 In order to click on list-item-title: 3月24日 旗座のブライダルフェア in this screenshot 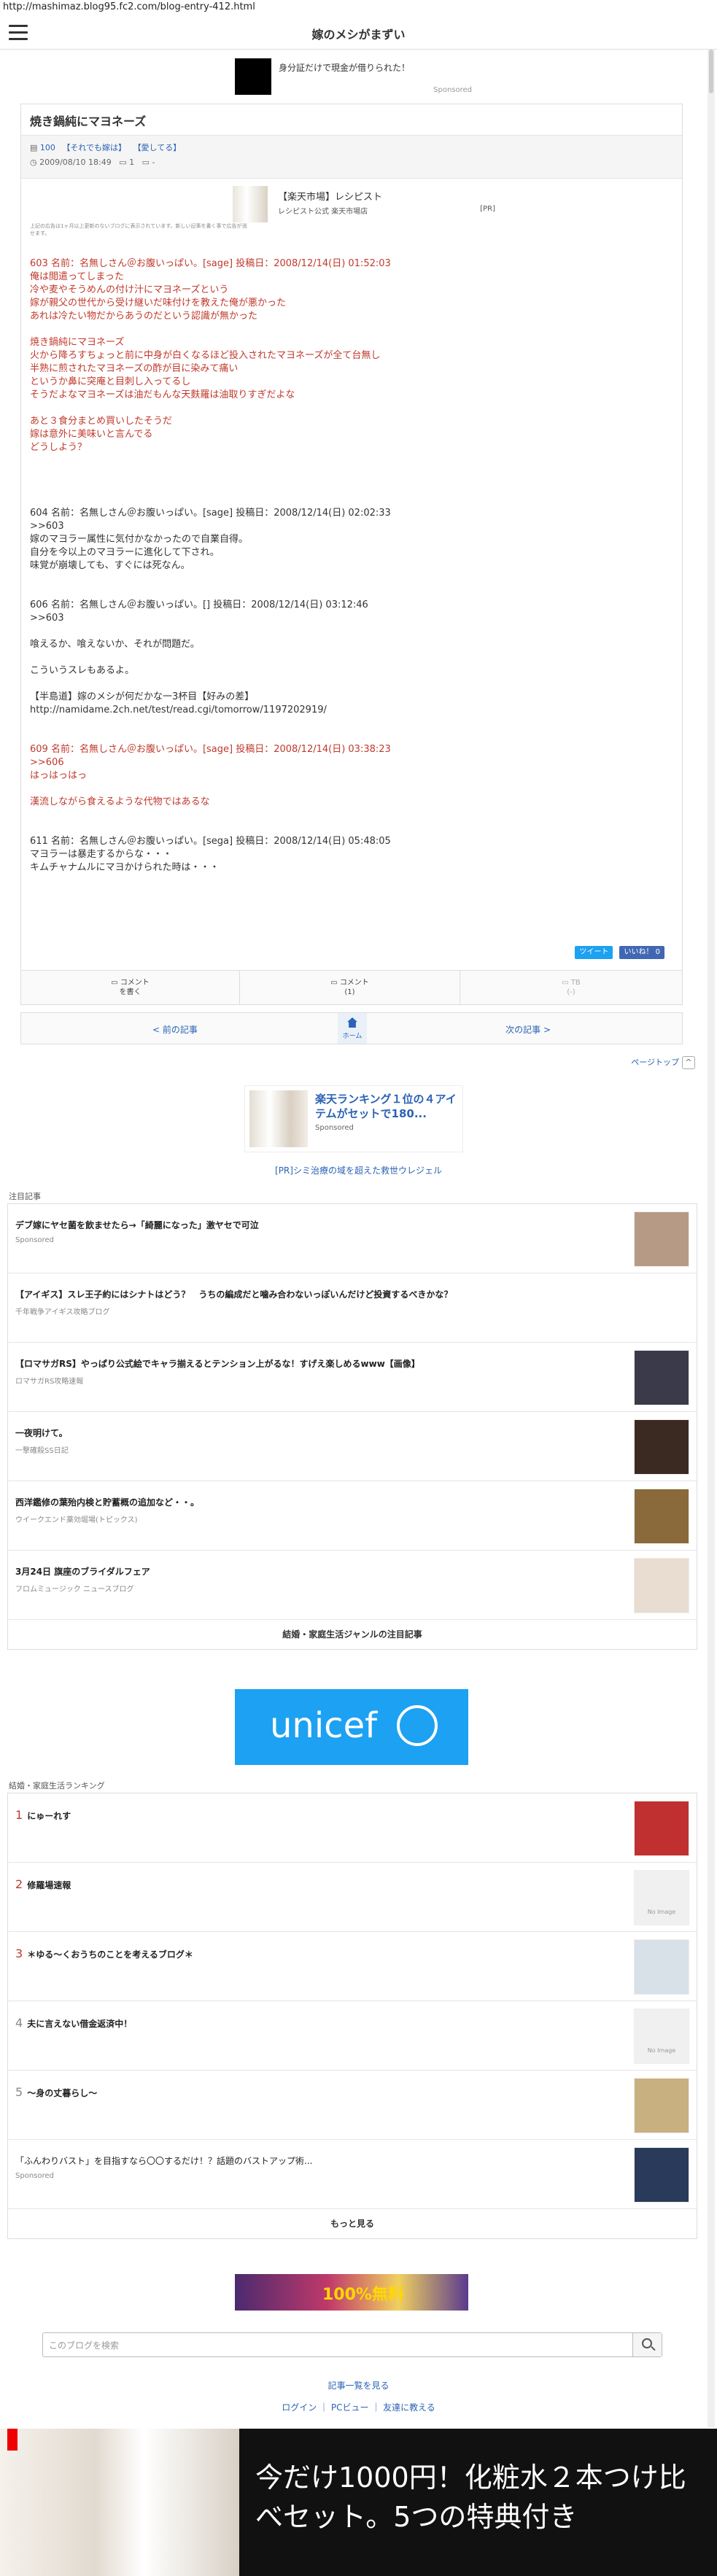, I will do `click(321, 1571)`.